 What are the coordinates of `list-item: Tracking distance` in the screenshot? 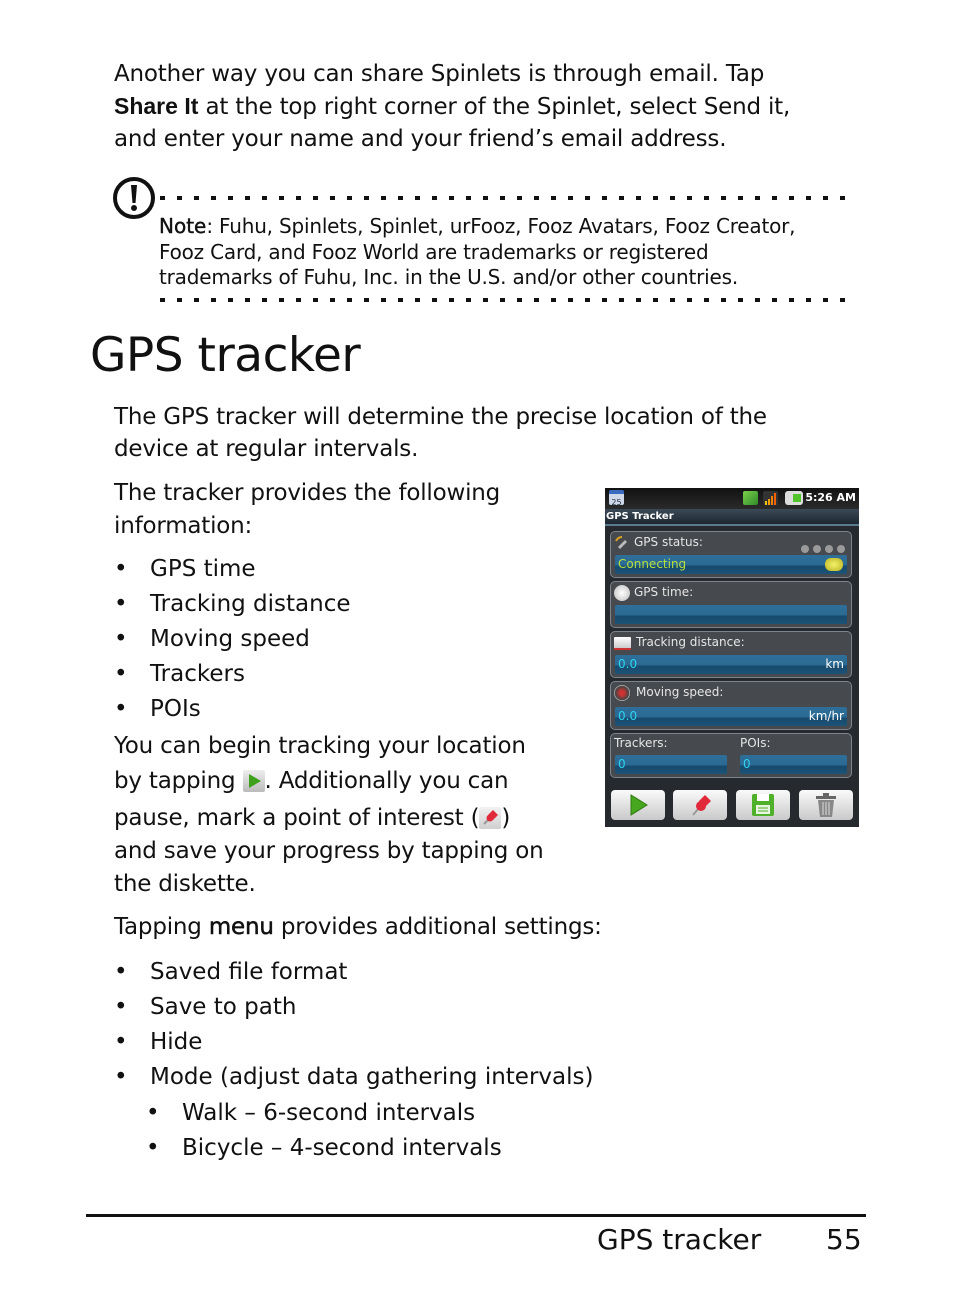 It's located at (232, 604).